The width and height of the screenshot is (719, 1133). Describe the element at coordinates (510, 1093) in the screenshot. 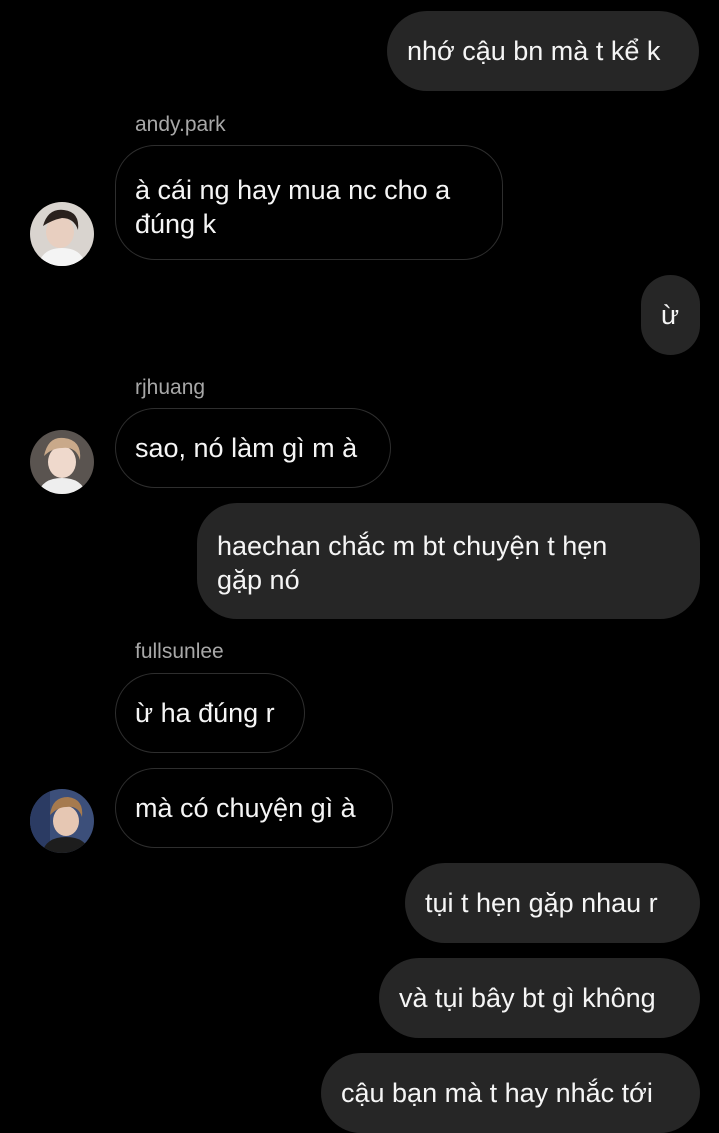

I see `message-bubble-outgoing: cậu bạn mà t hay nhắc tới` at that location.